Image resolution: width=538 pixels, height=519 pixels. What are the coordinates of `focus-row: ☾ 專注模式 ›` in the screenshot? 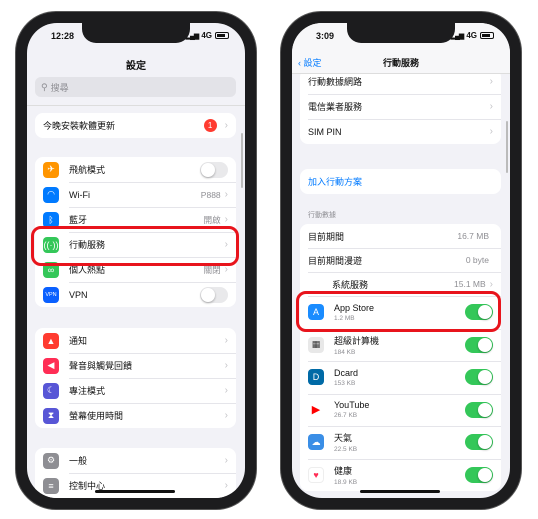 It's located at (135, 390).